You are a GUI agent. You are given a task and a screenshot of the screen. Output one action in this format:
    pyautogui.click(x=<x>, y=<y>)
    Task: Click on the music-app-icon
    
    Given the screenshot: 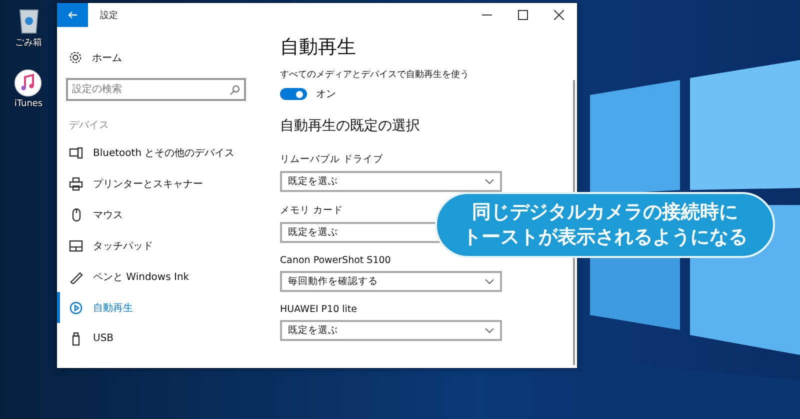 What is the action you would take?
    pyautogui.click(x=28, y=83)
    